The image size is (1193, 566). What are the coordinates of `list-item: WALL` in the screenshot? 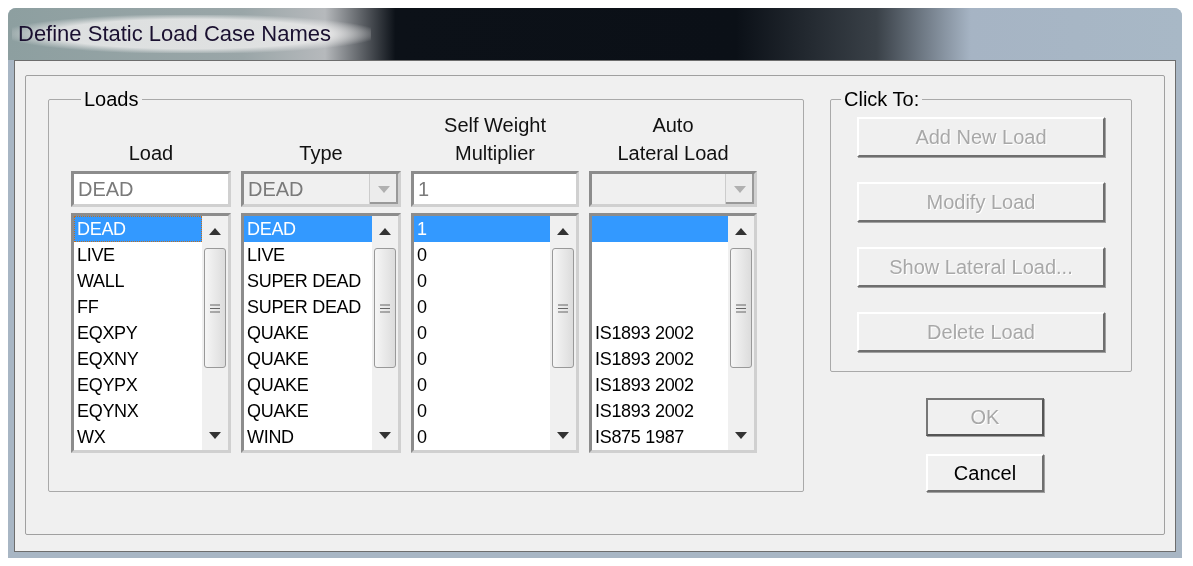 It's located at (138, 281).